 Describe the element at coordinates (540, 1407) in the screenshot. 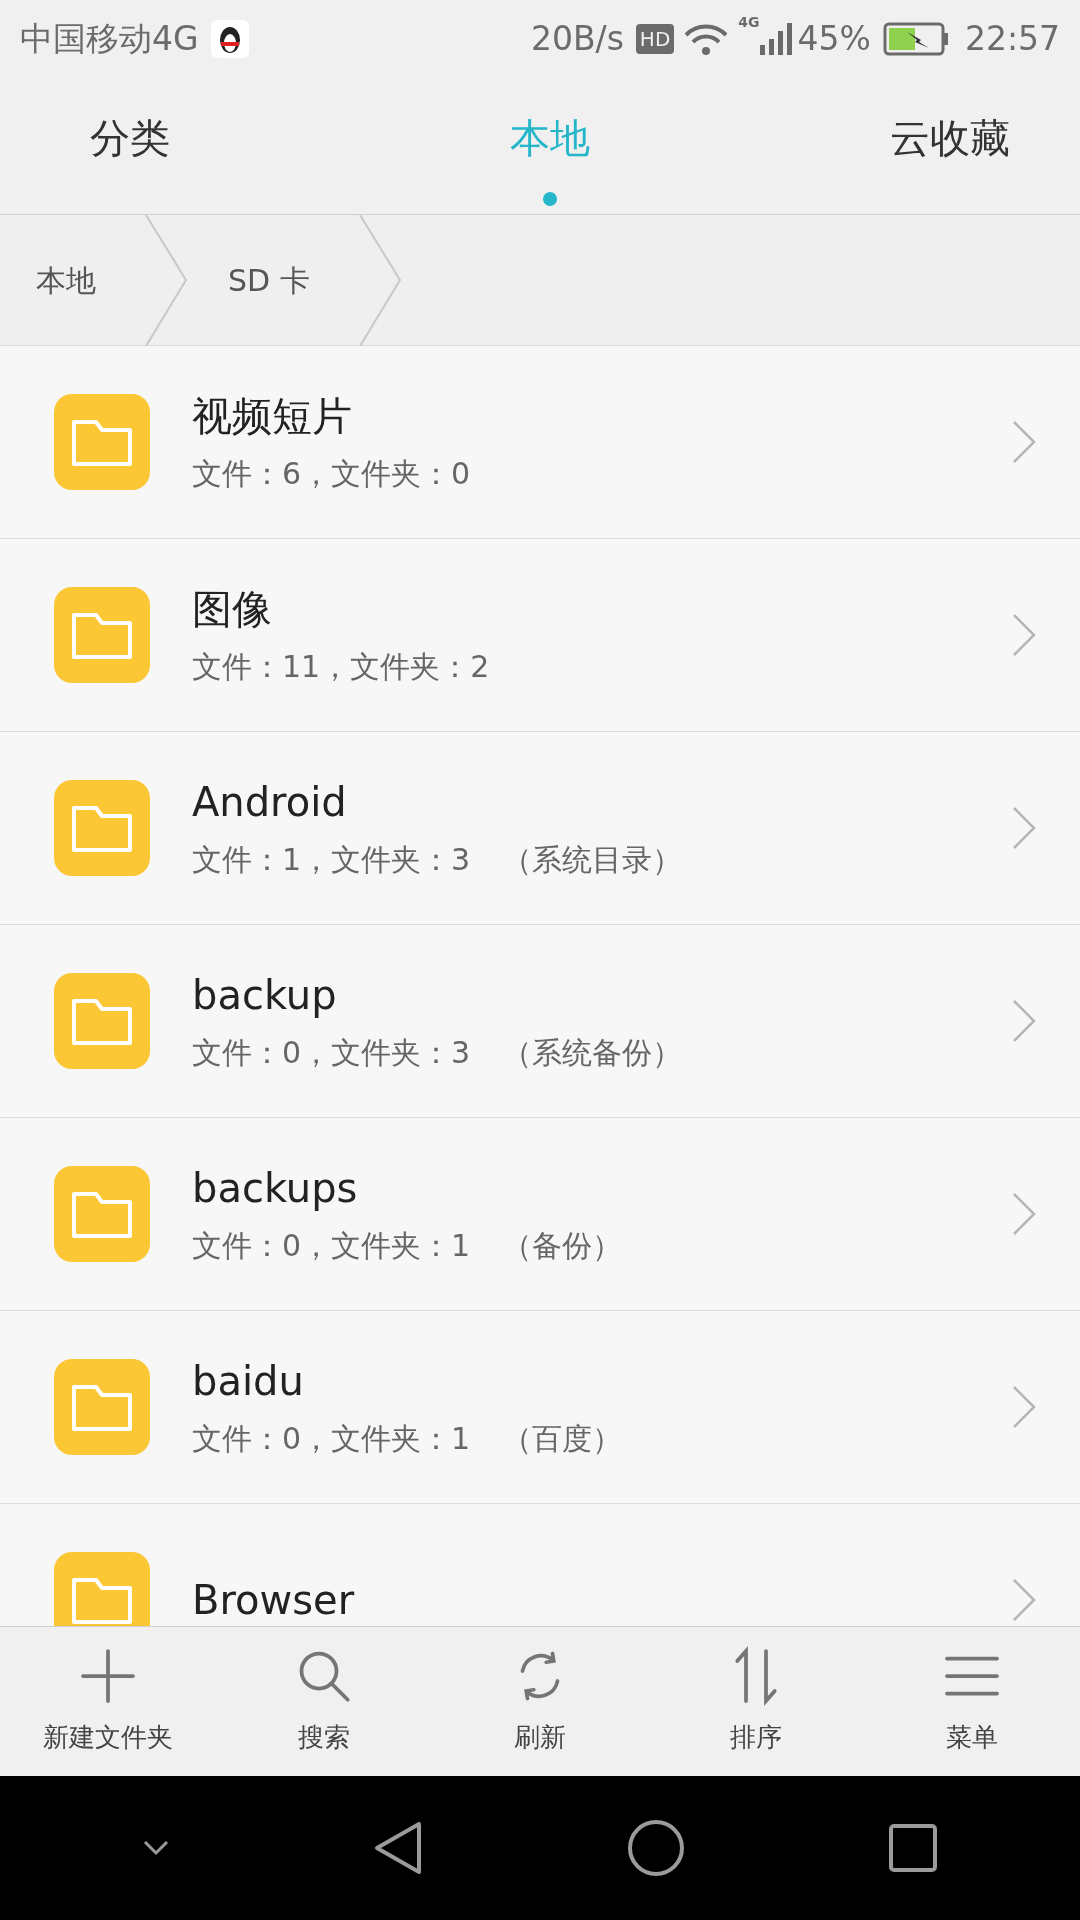

I see `folder-row: baidu 文件：0，文件夹：1 （百度）` at that location.